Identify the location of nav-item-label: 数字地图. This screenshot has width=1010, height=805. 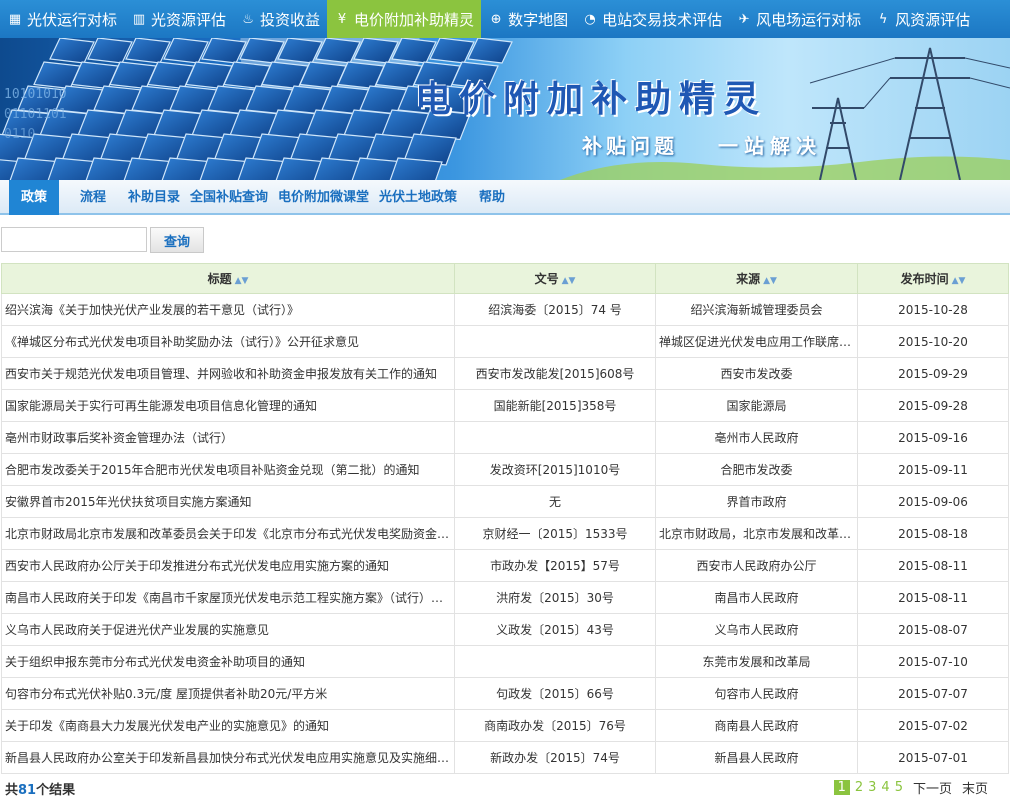
(538, 19).